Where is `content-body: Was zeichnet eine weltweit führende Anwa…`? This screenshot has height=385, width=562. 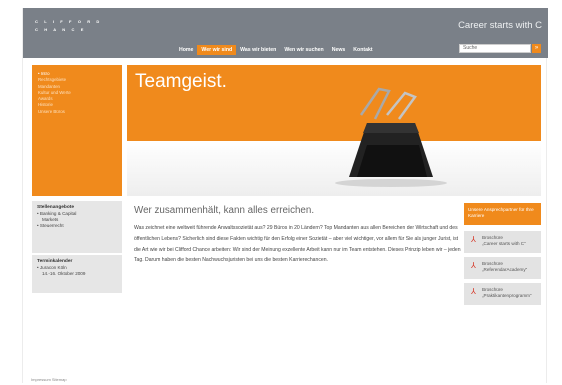
content-body: Was zeichnet eine weltweit führende Anwa… is located at coordinates (297, 244).